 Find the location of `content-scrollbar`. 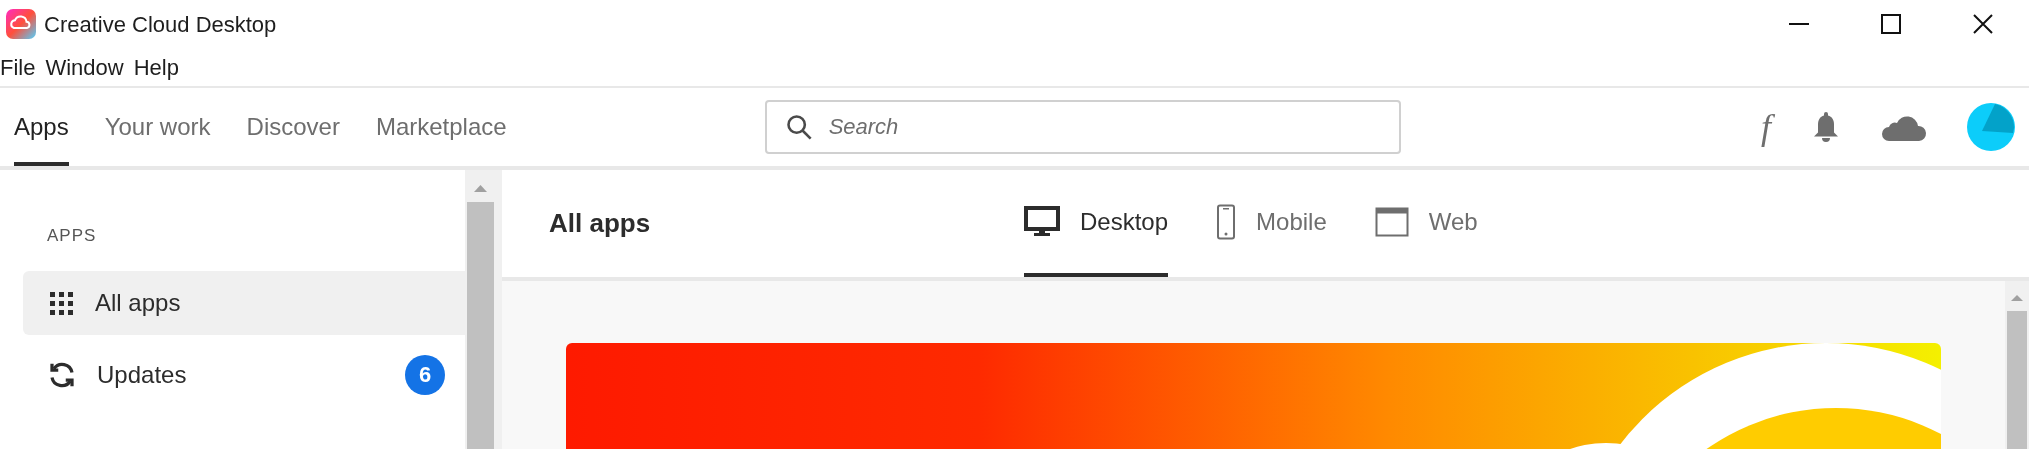

content-scrollbar is located at coordinates (2017, 365).